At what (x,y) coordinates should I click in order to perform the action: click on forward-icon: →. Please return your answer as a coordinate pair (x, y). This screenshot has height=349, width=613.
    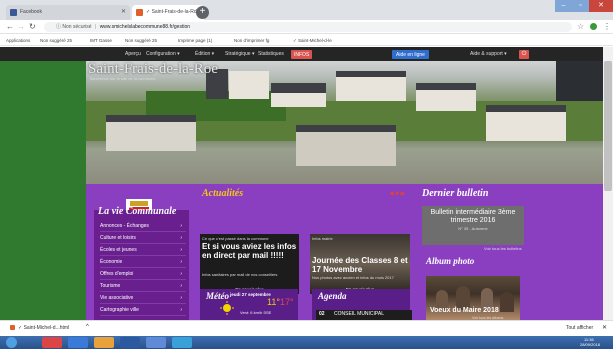
    Looking at the image, I should click on (21, 26).